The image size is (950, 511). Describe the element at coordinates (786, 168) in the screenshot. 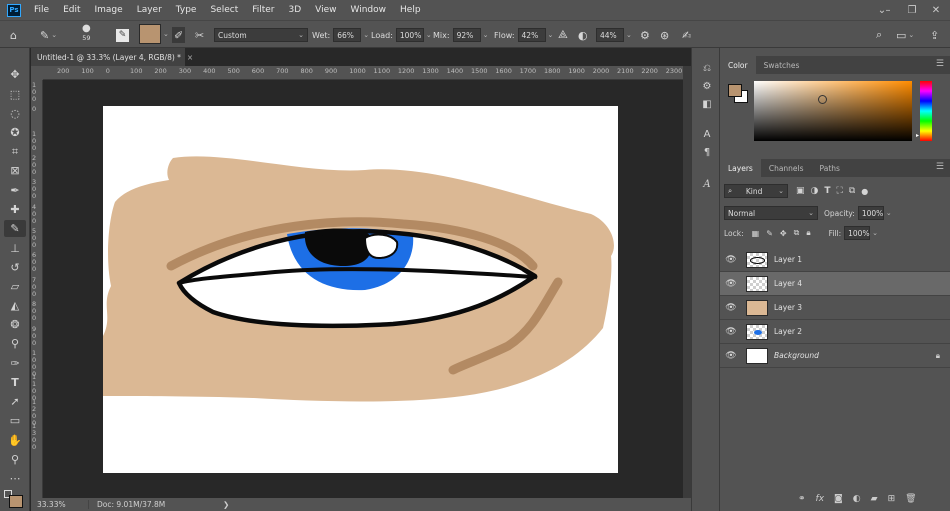

I see `tab-channels: Channels` at that location.